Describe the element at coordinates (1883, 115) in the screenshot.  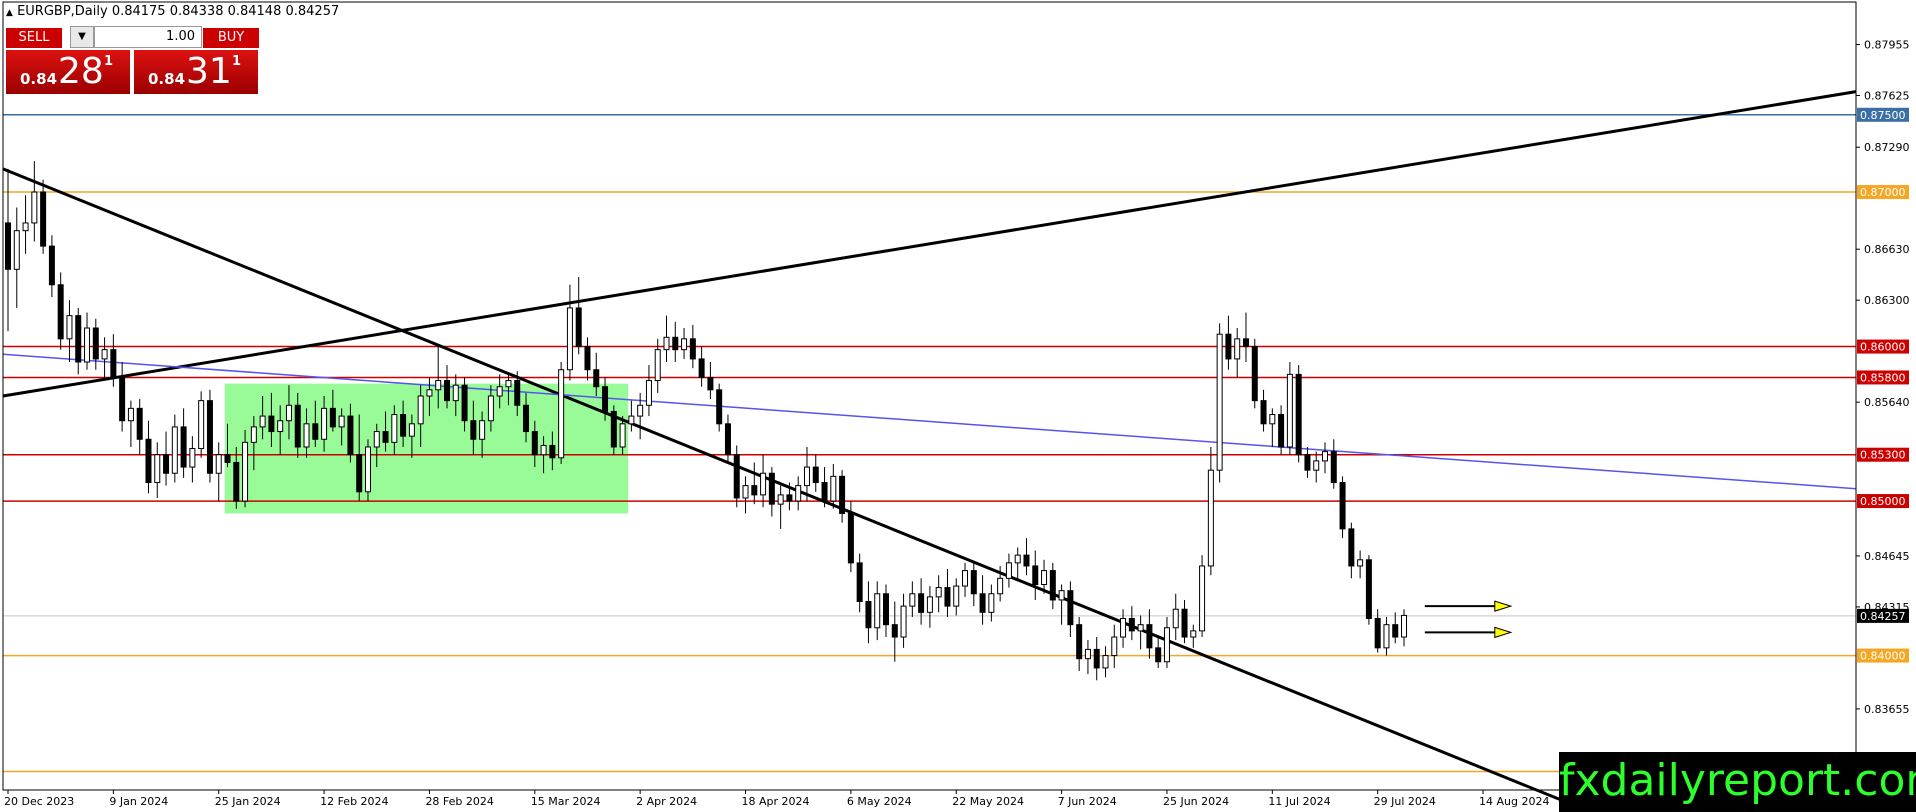
I see `level-label: 0.87500` at that location.